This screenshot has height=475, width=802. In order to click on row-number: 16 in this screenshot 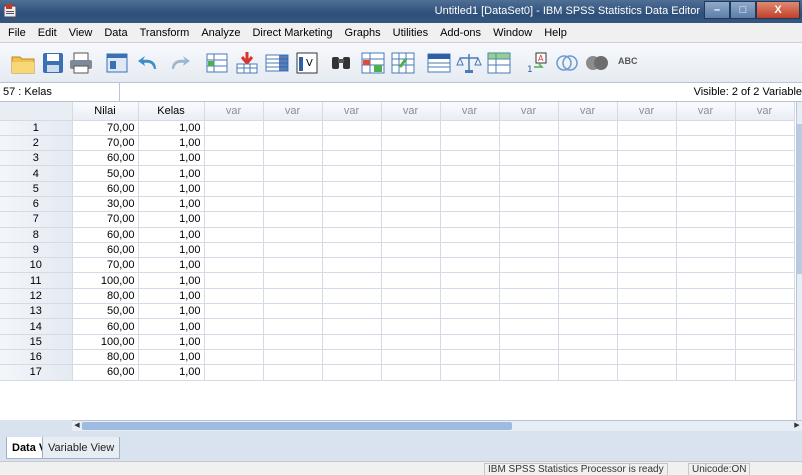, I will do `click(36, 357)`.